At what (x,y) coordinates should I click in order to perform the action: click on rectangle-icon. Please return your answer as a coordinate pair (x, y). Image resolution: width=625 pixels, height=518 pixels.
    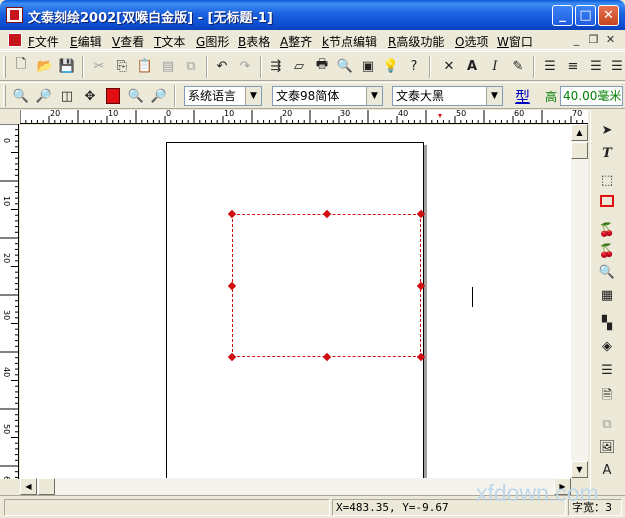
    Looking at the image, I should click on (607, 201).